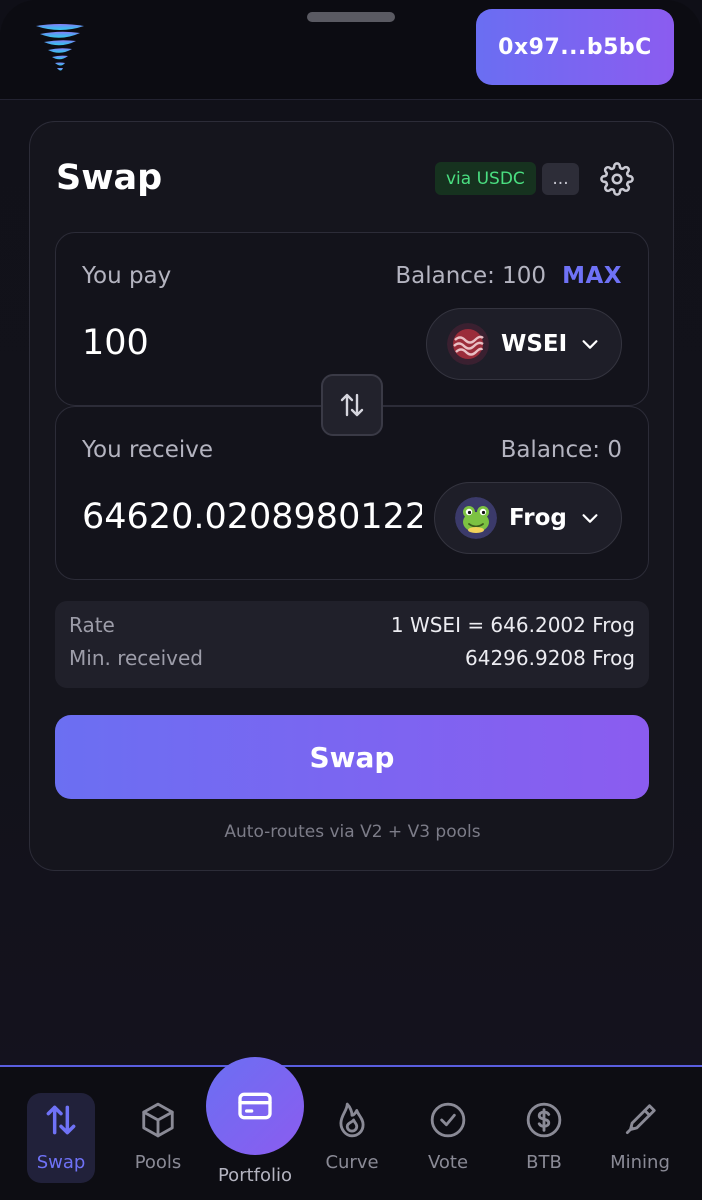 The image size is (702, 1200). What do you see at coordinates (550, 658) in the screenshot?
I see `min-received-value: 64296.9208 Frog` at bounding box center [550, 658].